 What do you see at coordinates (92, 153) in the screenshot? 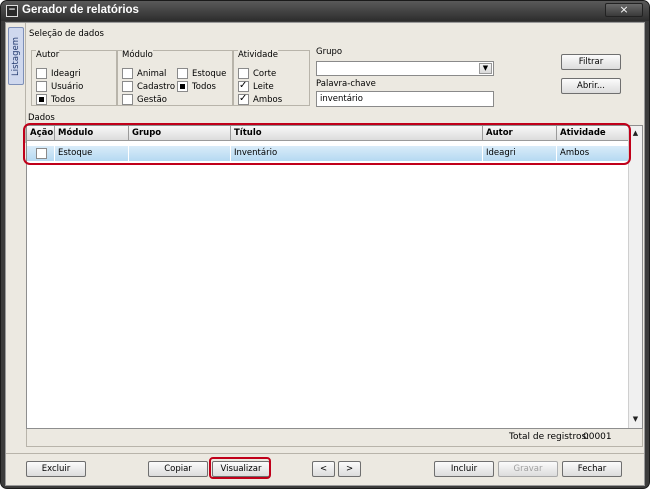
I see `row-cell-modulo: Estoque` at bounding box center [92, 153].